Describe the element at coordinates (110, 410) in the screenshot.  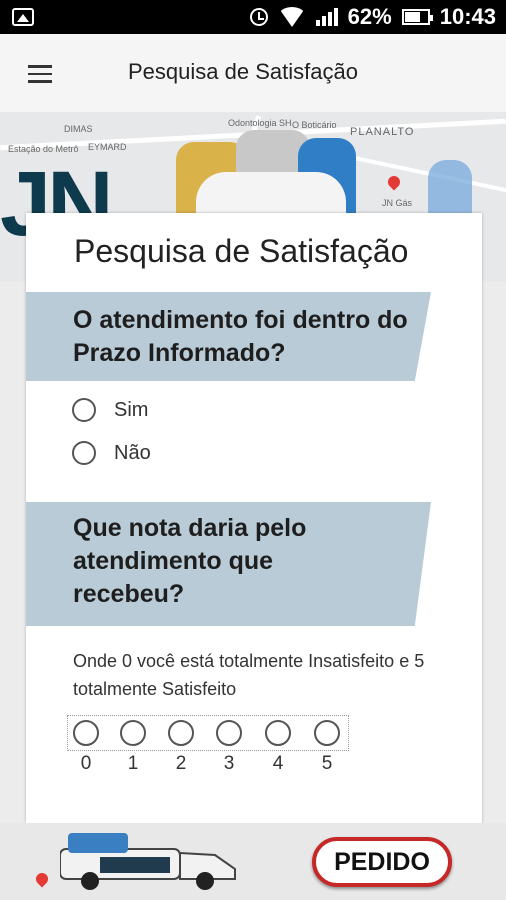
I see `option-sim: Sim` at that location.